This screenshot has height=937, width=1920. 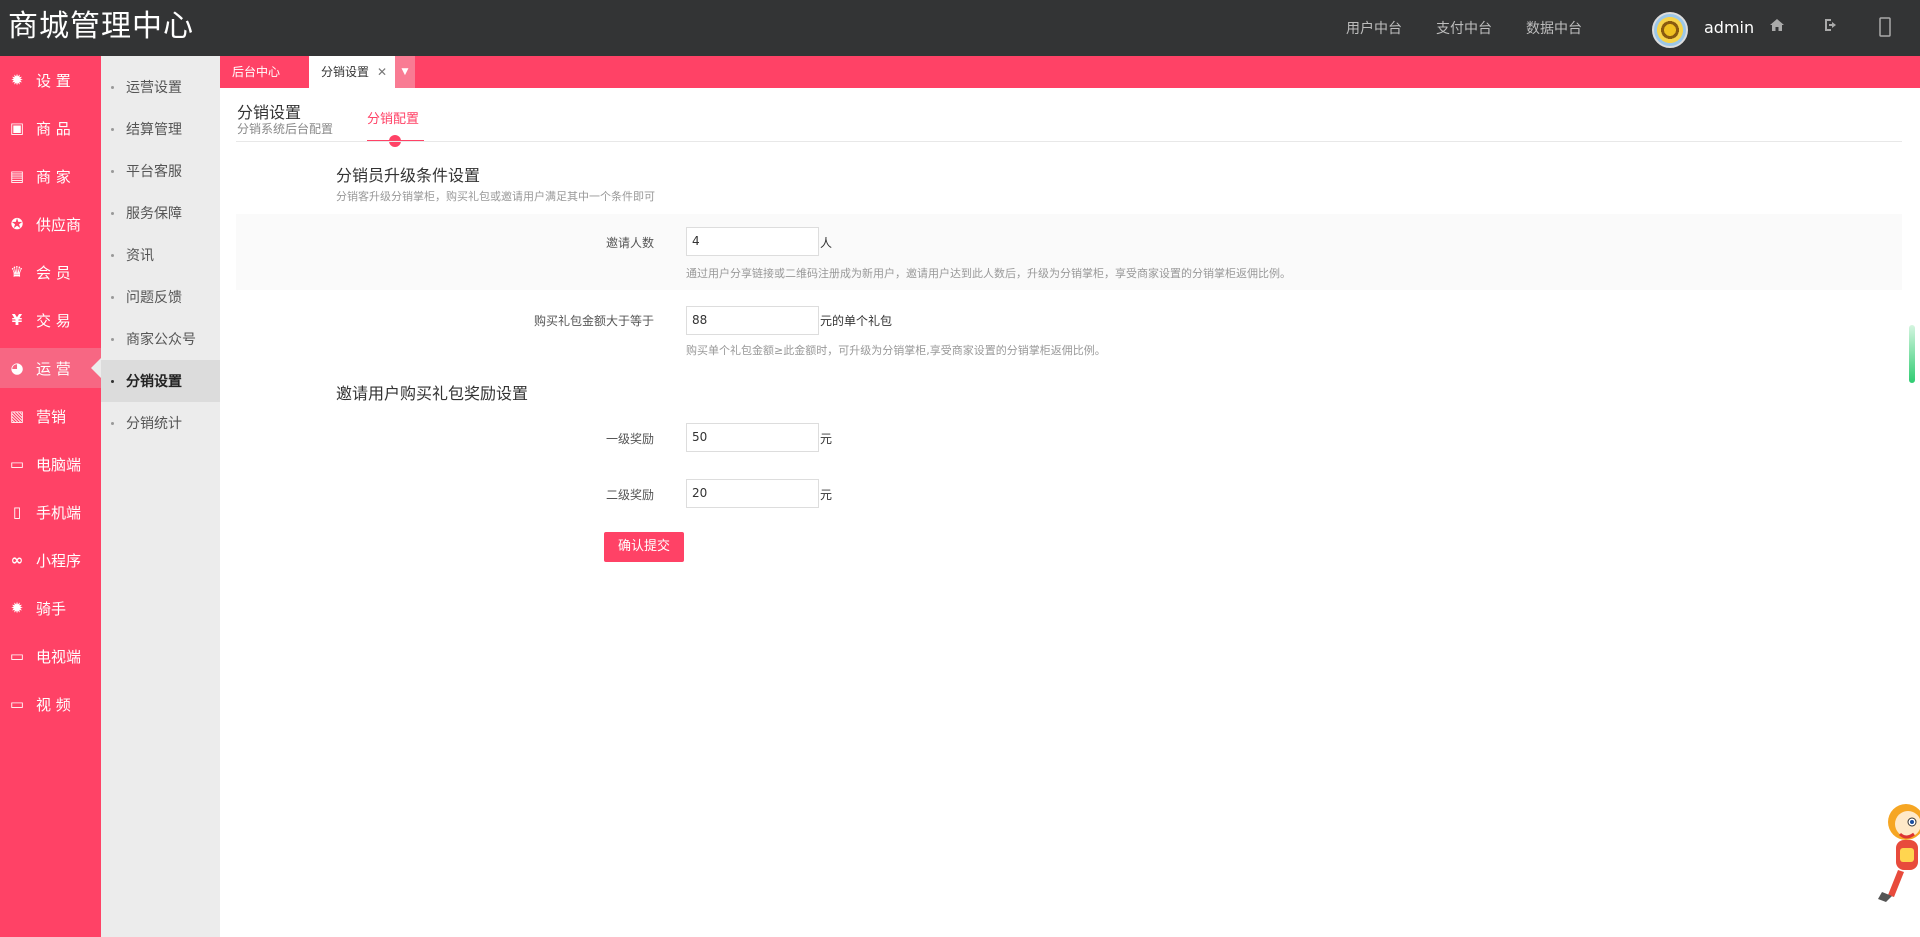 I want to click on level1-reward-unit: 元, so click(x=826, y=439).